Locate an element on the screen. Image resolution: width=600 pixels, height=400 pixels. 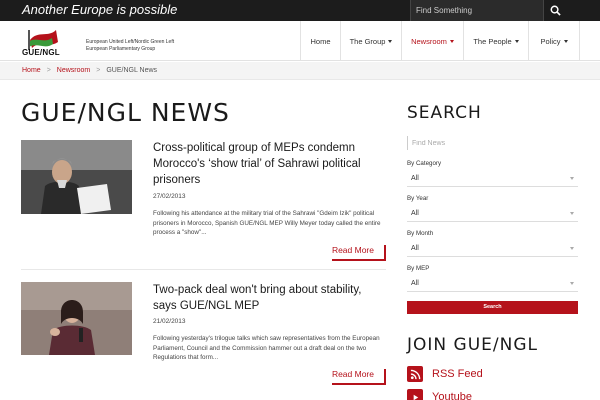
breadcrumb-newsroom: Newsroom is located at coordinates (73, 70).